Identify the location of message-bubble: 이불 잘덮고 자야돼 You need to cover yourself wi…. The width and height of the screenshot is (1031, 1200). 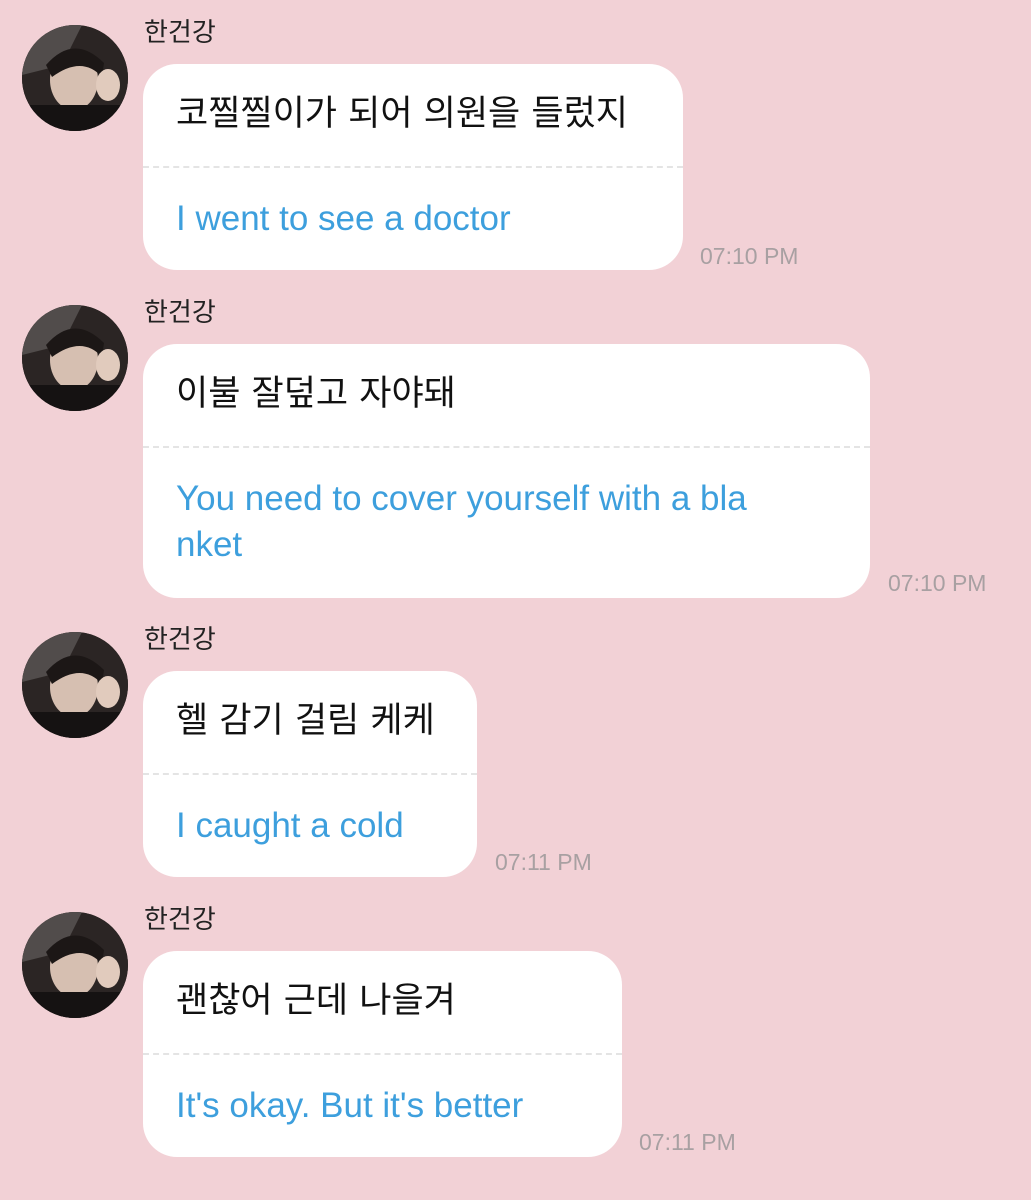
(506, 471).